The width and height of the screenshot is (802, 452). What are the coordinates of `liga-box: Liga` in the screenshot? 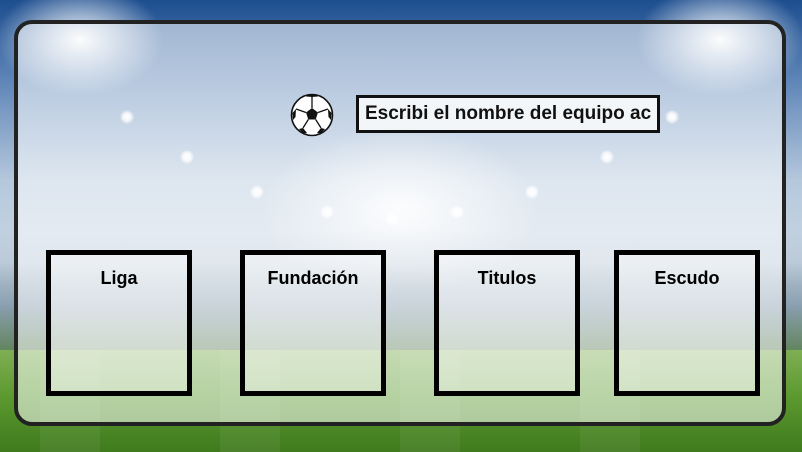 It's located at (119, 323).